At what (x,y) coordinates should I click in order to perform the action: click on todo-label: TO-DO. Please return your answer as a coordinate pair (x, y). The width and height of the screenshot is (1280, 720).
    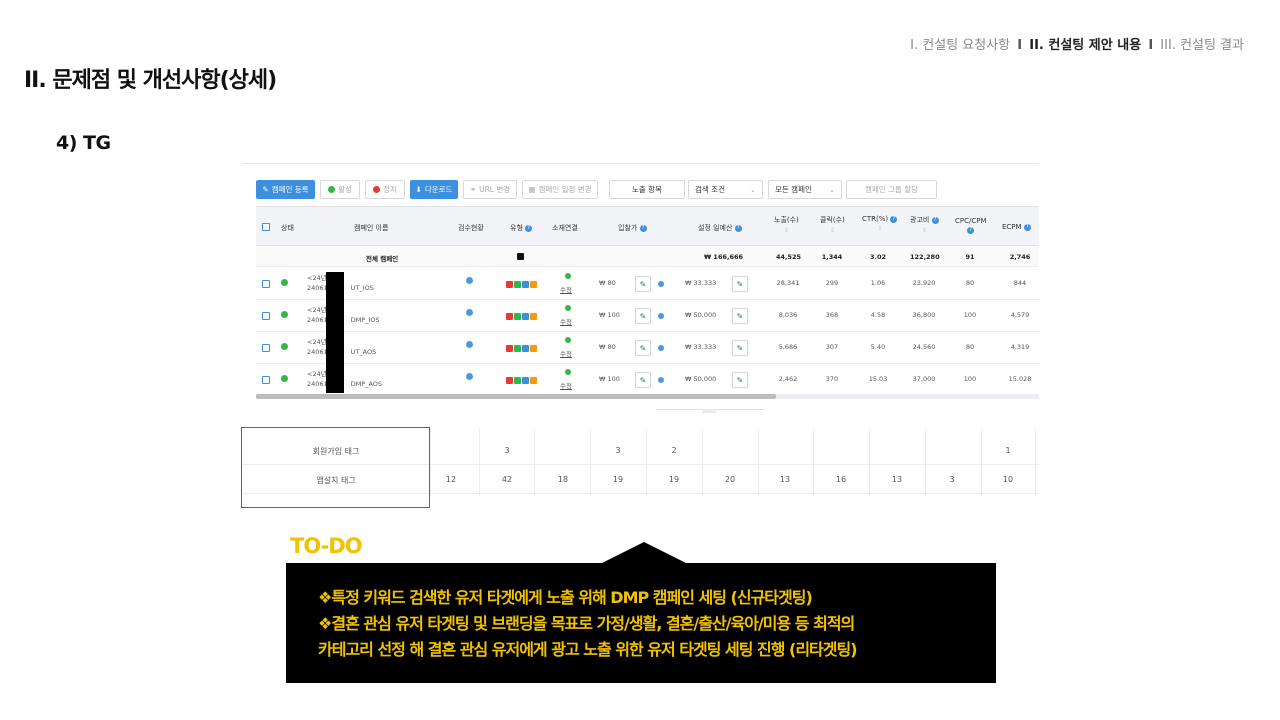
    Looking at the image, I should click on (326, 546).